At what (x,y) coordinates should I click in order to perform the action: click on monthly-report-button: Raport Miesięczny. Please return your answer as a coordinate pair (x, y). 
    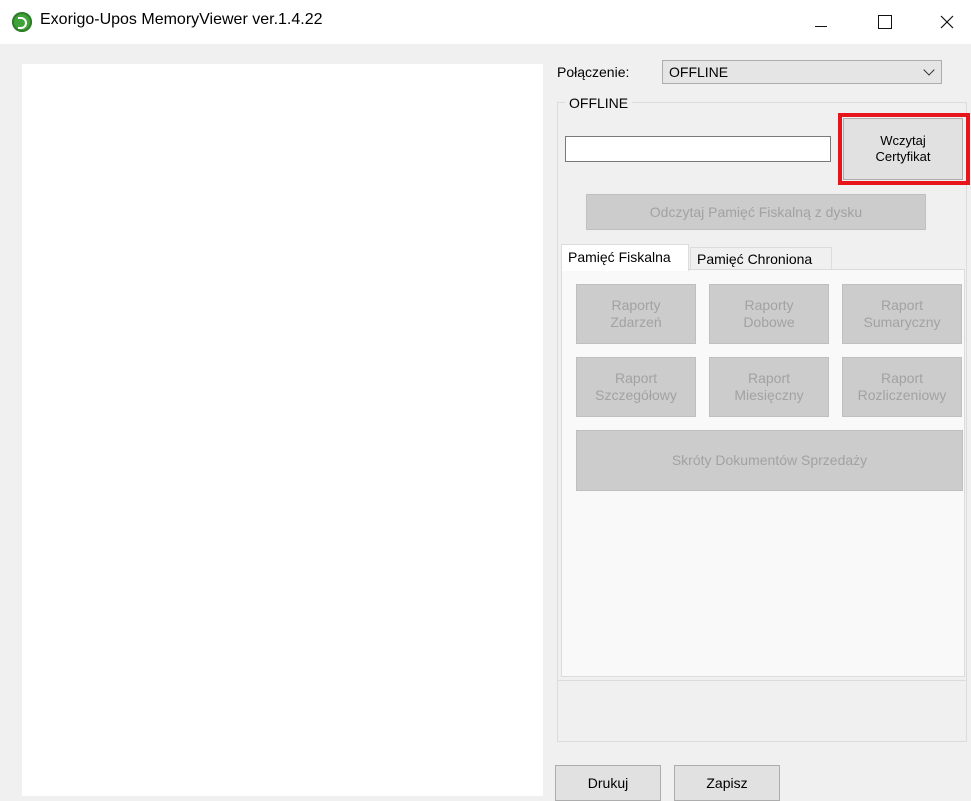
    Looking at the image, I should click on (769, 387).